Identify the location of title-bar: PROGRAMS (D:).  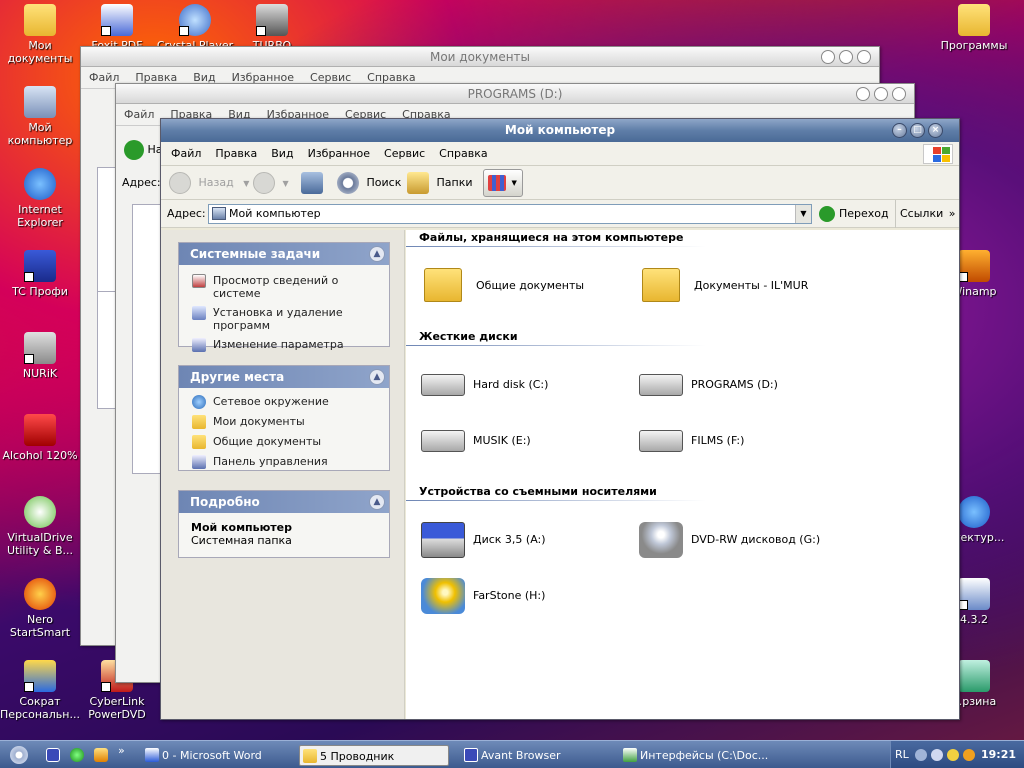
(515, 94).